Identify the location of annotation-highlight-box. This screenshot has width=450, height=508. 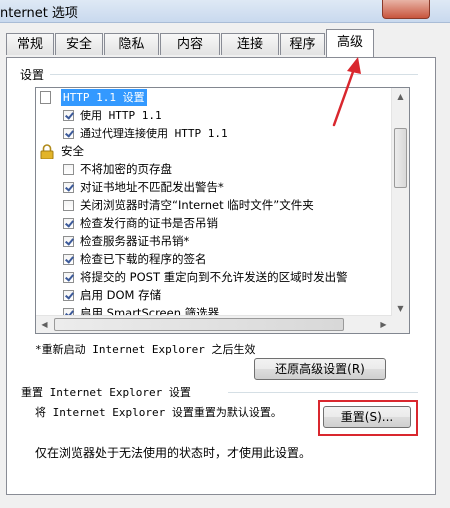
(368, 418).